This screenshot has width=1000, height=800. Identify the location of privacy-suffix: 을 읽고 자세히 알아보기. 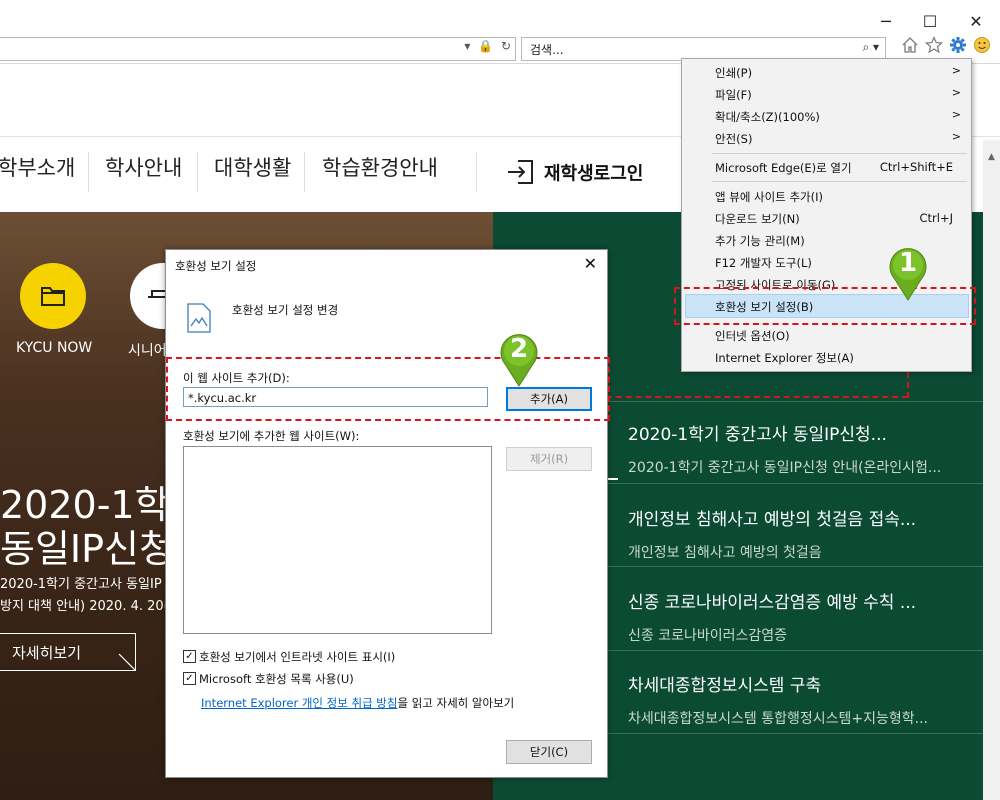
(456, 703).